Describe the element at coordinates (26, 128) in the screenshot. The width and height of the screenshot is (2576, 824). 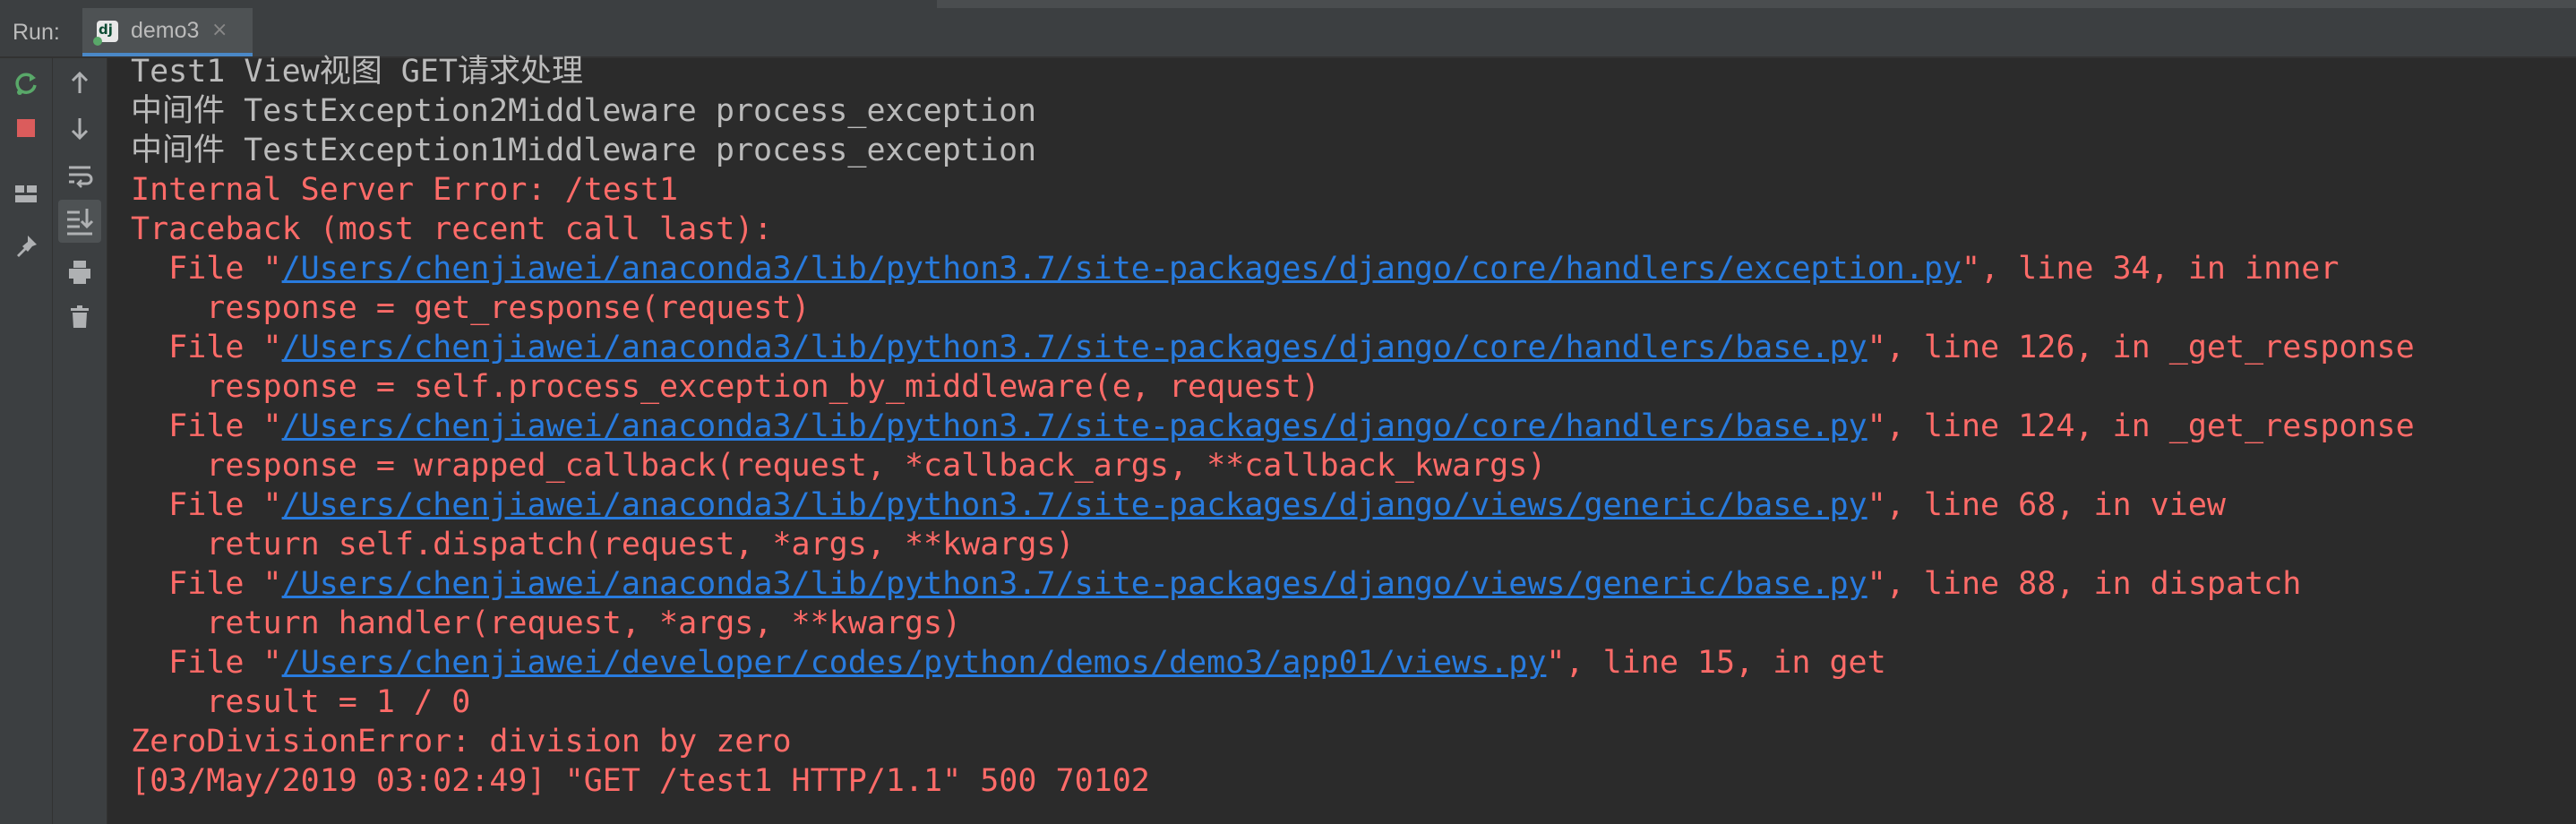
I see `stop-icon` at that location.